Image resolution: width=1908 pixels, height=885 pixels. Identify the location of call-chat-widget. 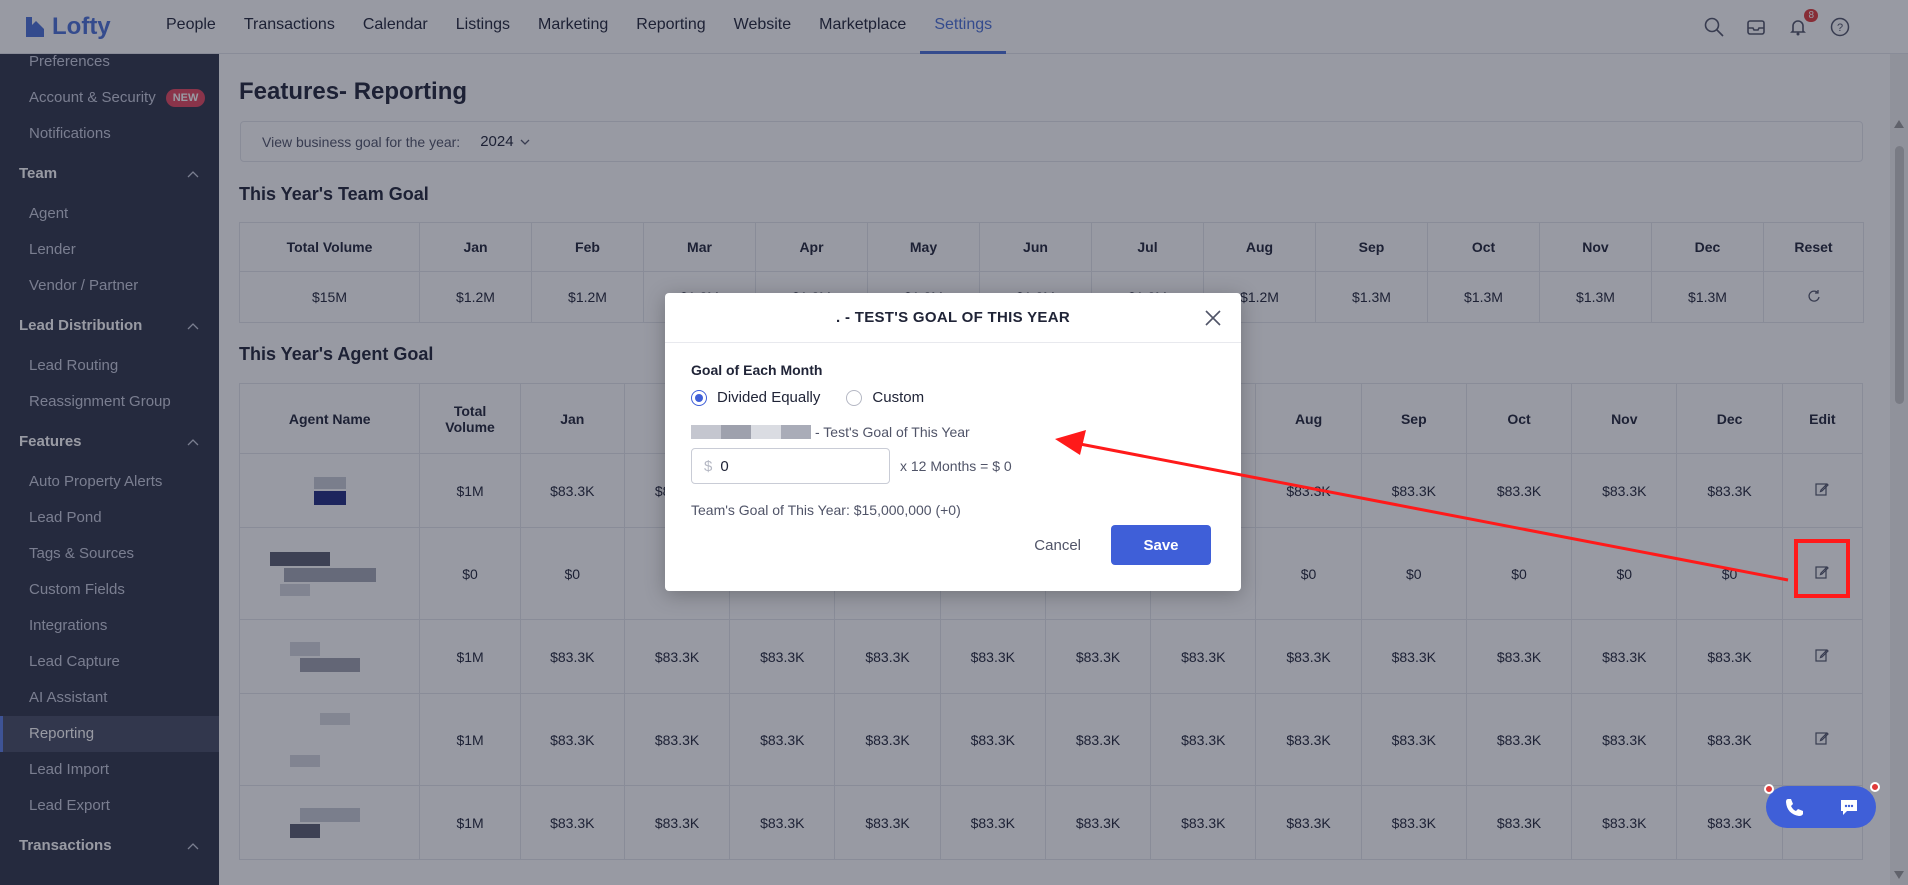
(1822, 805).